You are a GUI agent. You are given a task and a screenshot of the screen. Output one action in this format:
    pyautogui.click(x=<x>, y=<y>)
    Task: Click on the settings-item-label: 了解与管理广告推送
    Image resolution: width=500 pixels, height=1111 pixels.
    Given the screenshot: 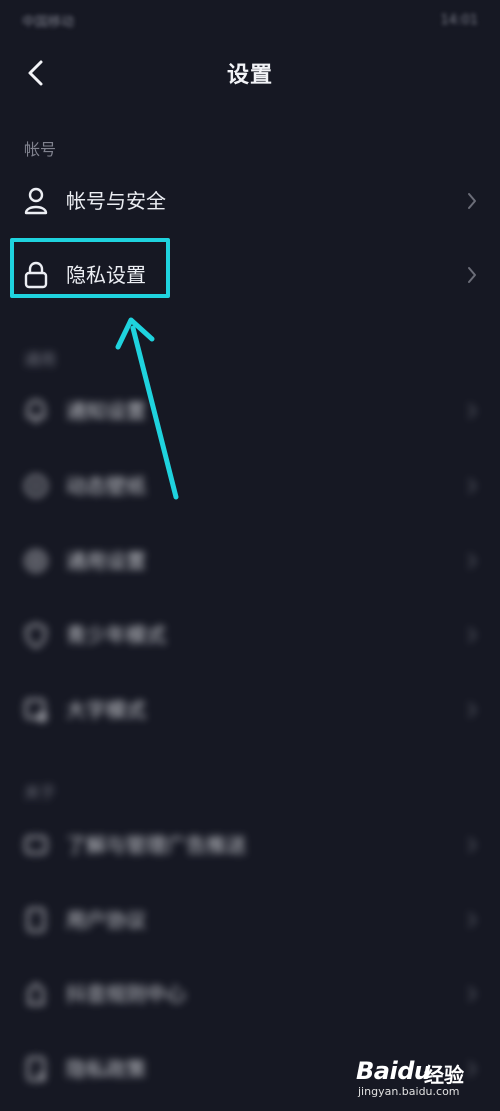 What is the action you would take?
    pyautogui.click(x=156, y=845)
    